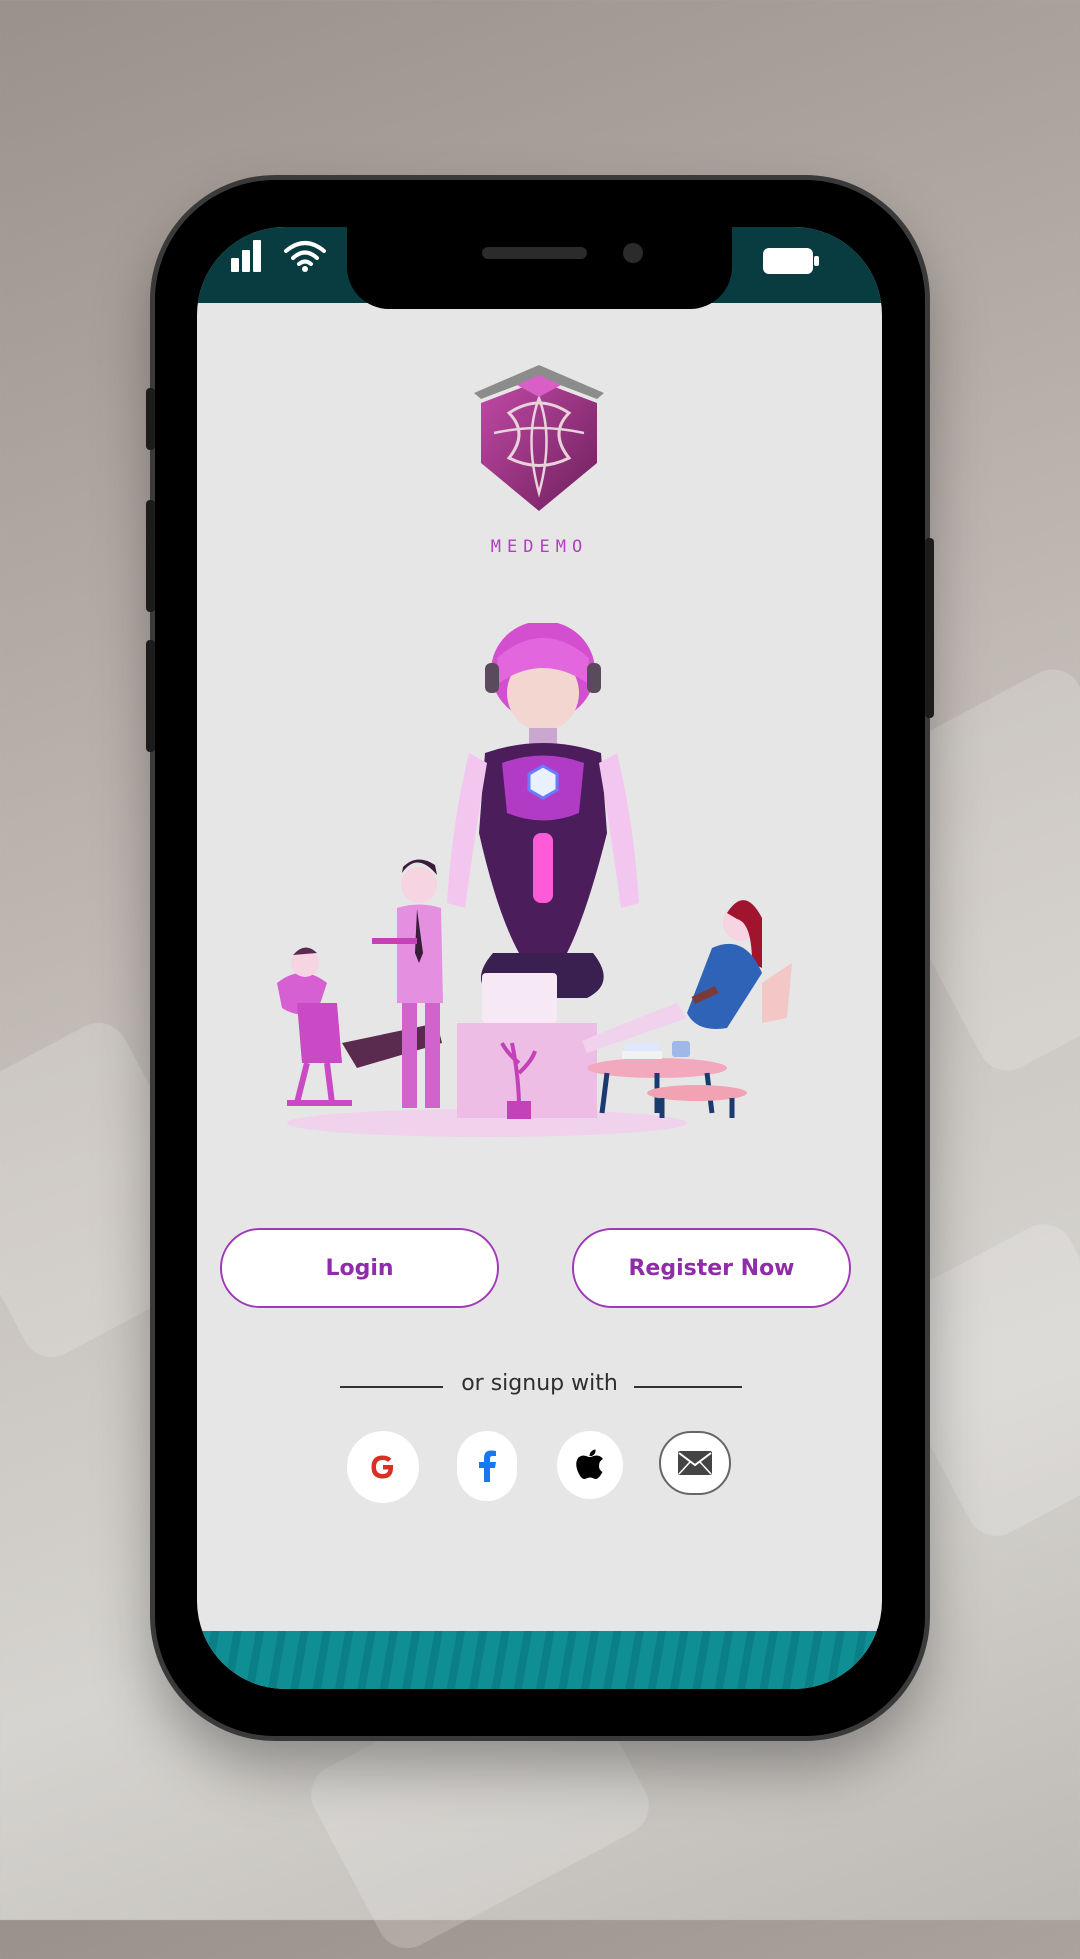 This screenshot has height=1959, width=1080. Describe the element at coordinates (150, 419) in the screenshot. I see `mute-switch` at that location.